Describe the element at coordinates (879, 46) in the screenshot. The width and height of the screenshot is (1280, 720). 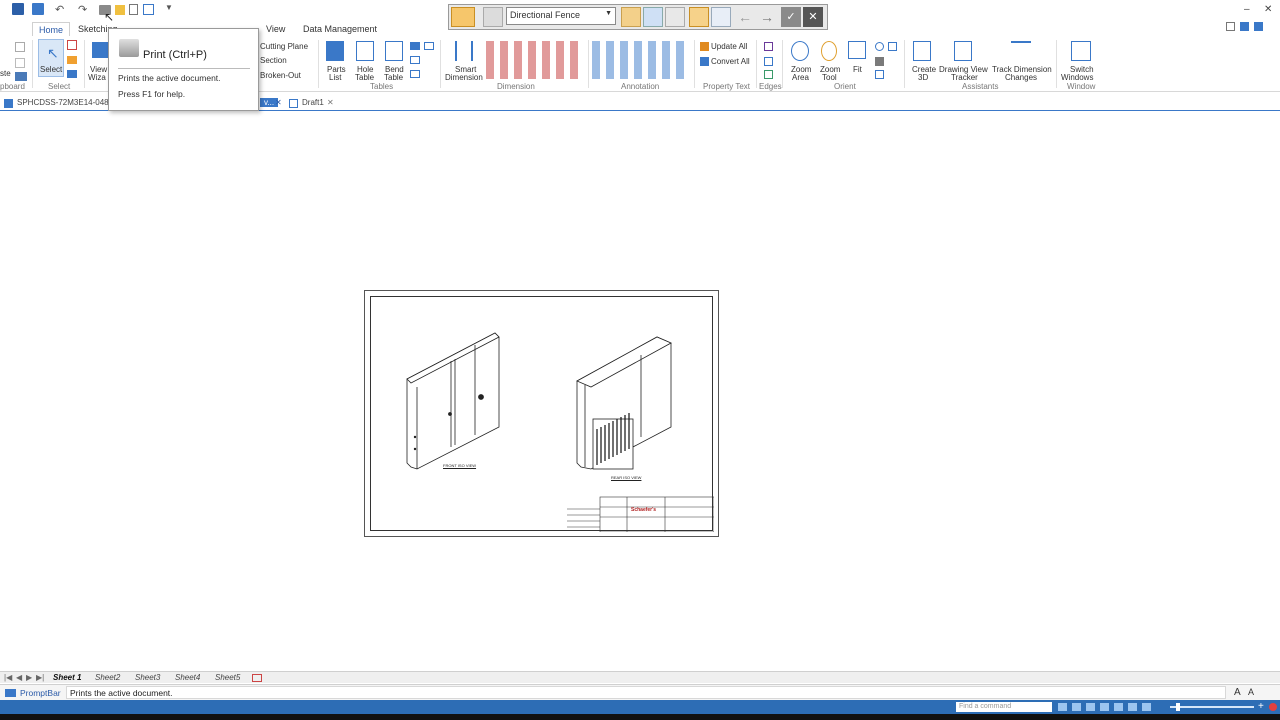
I see `zoom-in-icon` at that location.